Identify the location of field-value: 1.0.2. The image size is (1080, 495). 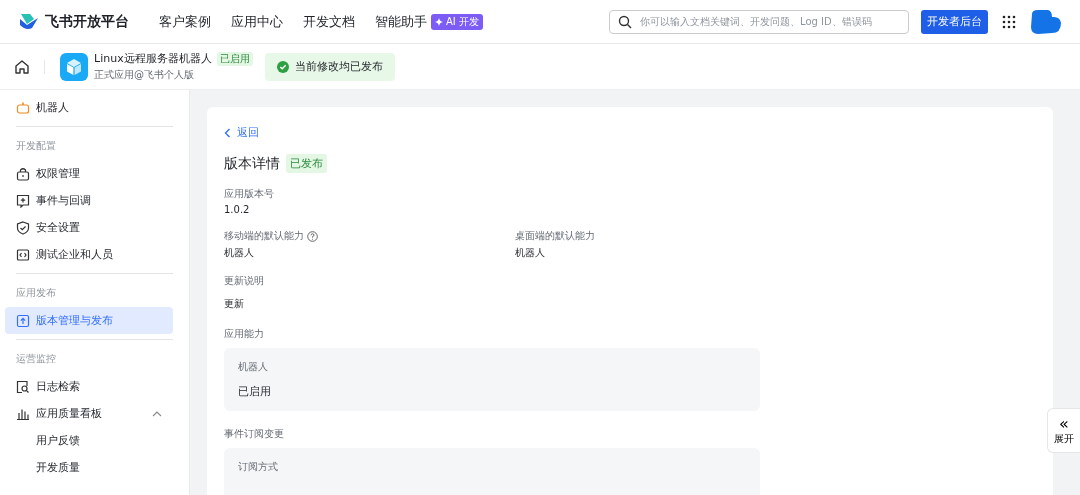
(237, 209).